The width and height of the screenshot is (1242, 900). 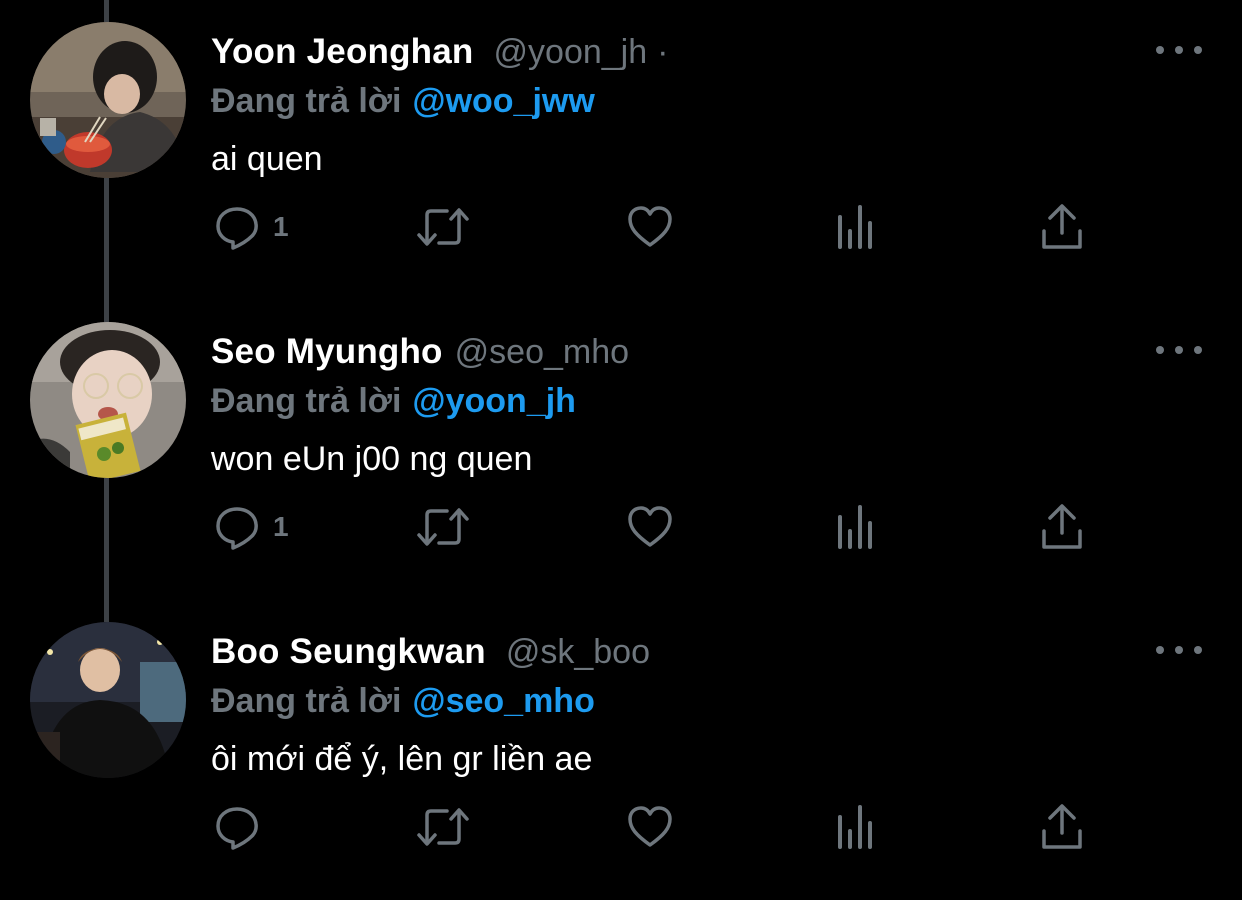 What do you see at coordinates (402, 759) in the screenshot?
I see `tweet-text: ôi mới để ý, lên gr liền ae` at bounding box center [402, 759].